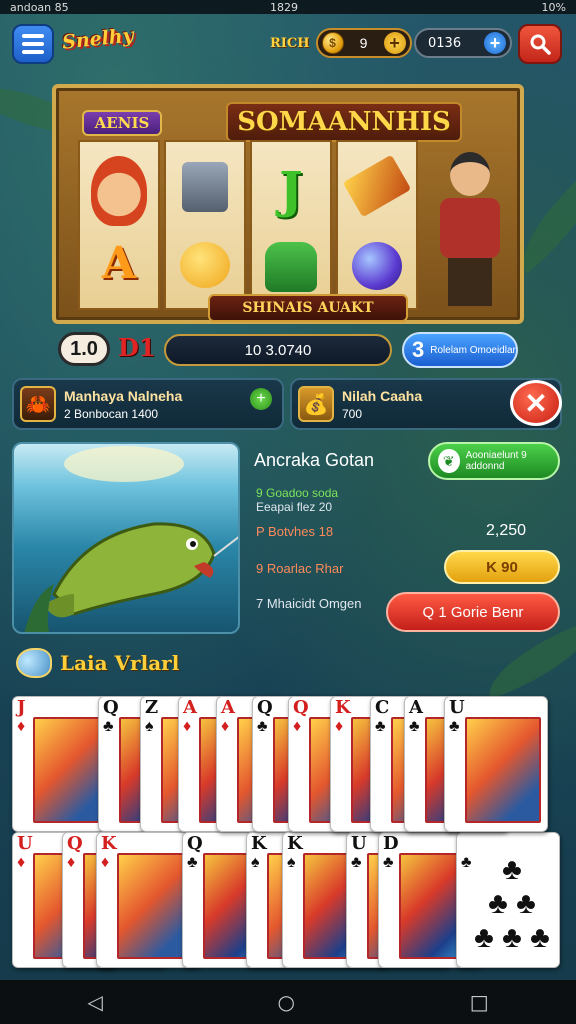 The image size is (576, 1024). Describe the element at coordinates (284, 7) in the screenshot. I see `status-time: 1829` at that location.